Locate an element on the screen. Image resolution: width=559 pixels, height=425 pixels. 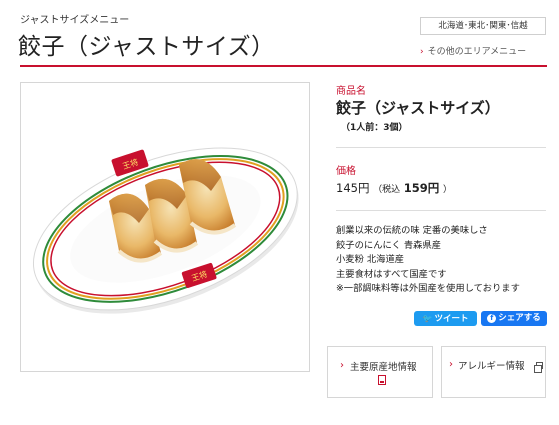
description-line: 主要食材はすべて国産です is located at coordinates (391, 274).